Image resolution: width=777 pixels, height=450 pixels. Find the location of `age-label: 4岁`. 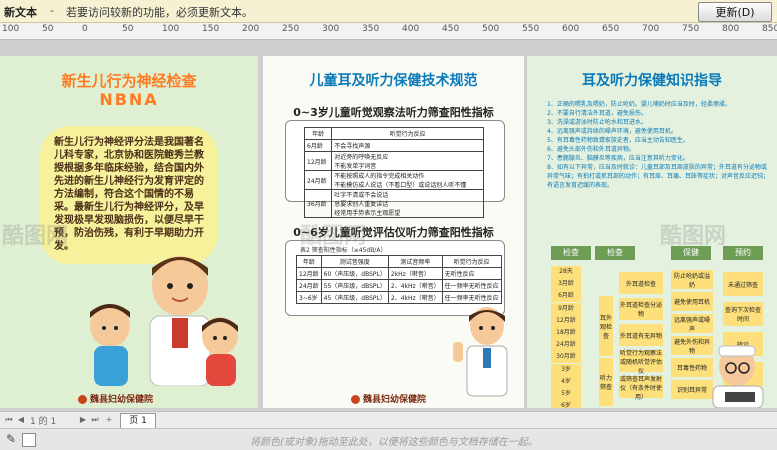

age-label: 4岁 is located at coordinates (566, 381).